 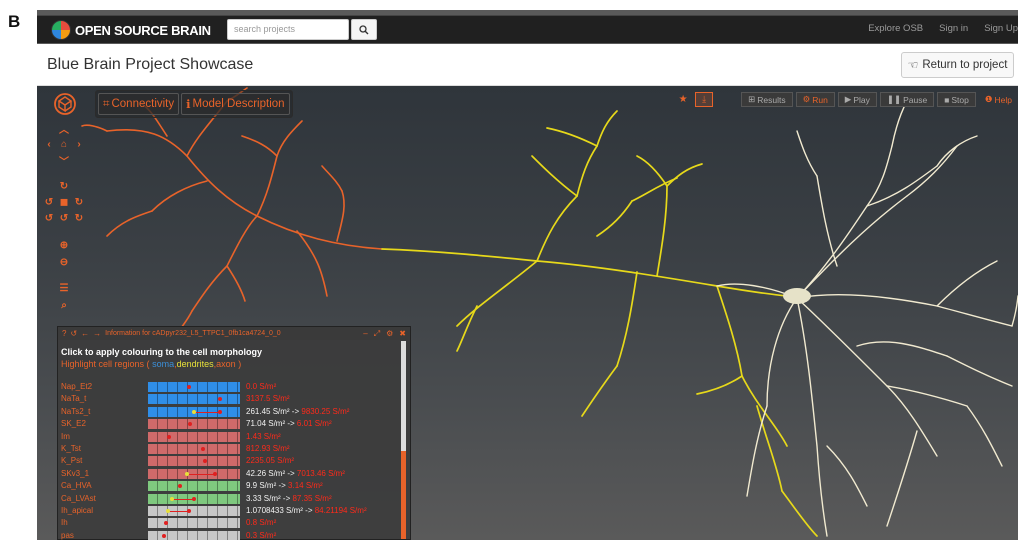 What do you see at coordinates (364, 29) in the screenshot?
I see `search-button` at bounding box center [364, 29].